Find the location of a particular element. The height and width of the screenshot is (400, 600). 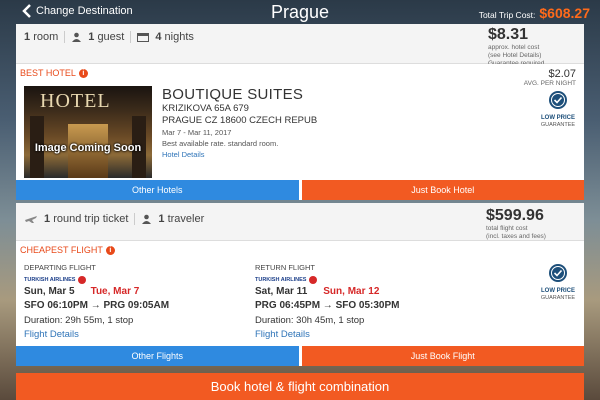

tickets-count: 1 is located at coordinates (47, 219).